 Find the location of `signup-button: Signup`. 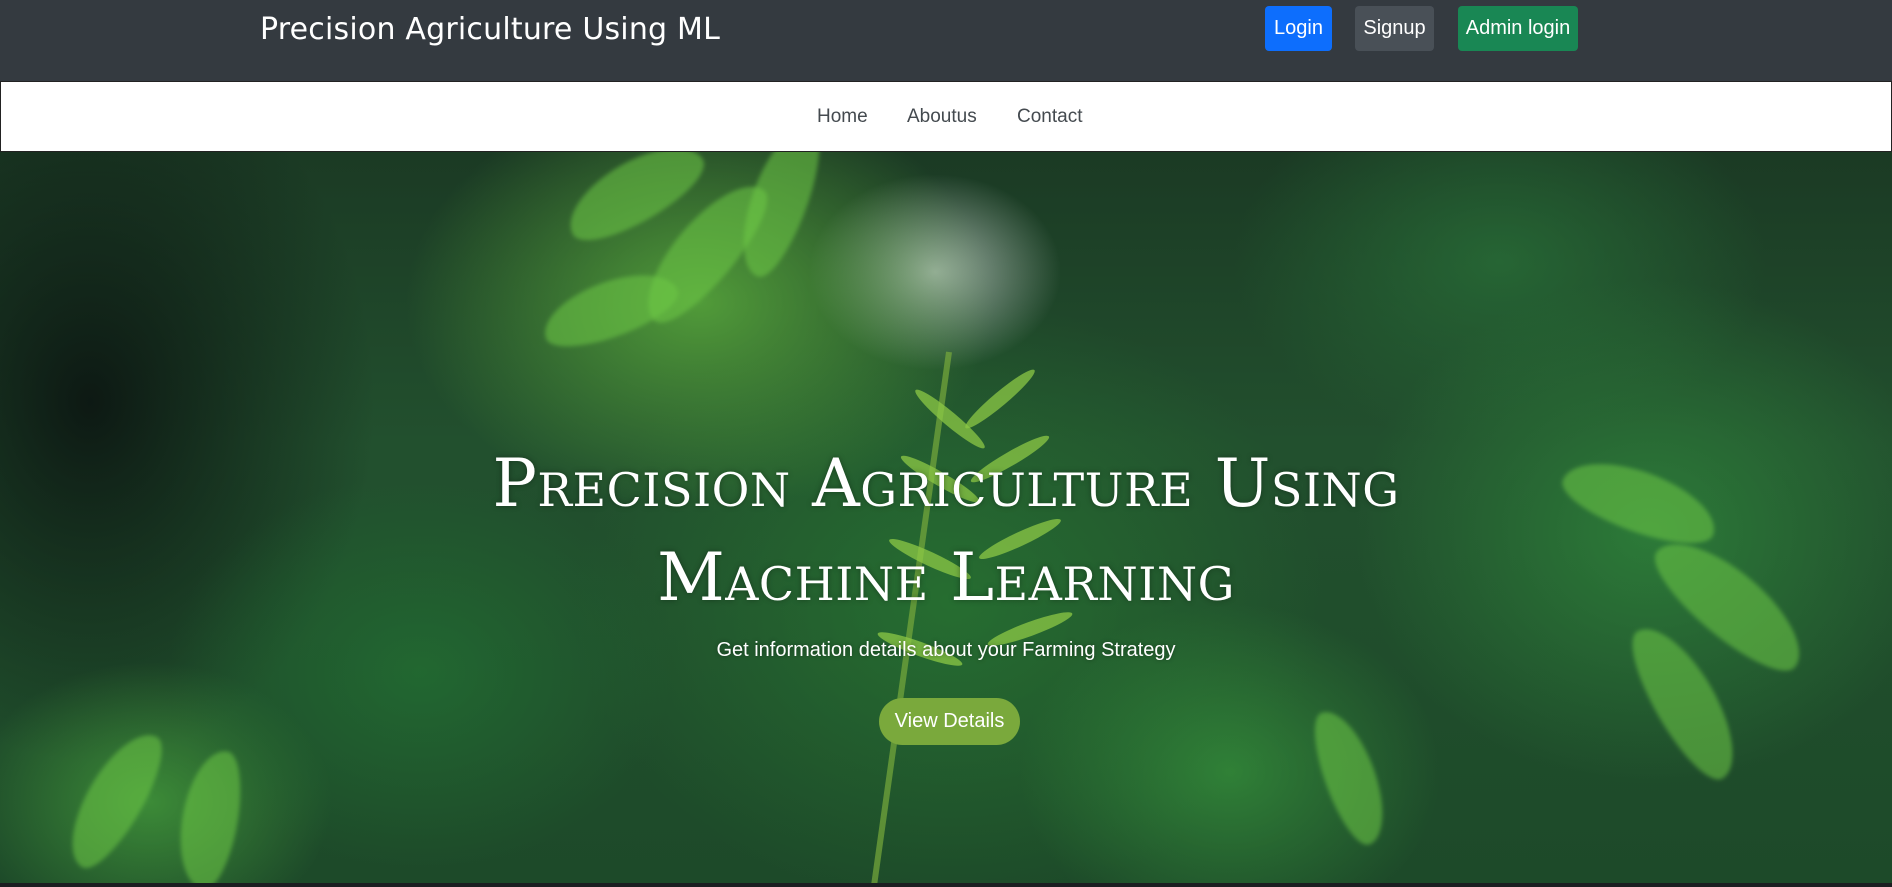

signup-button: Signup is located at coordinates (1394, 28).